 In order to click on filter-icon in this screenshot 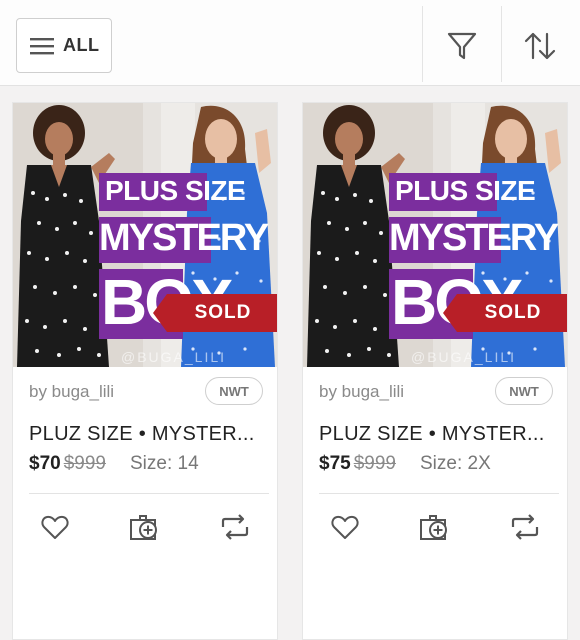, I will do `click(462, 46)`.